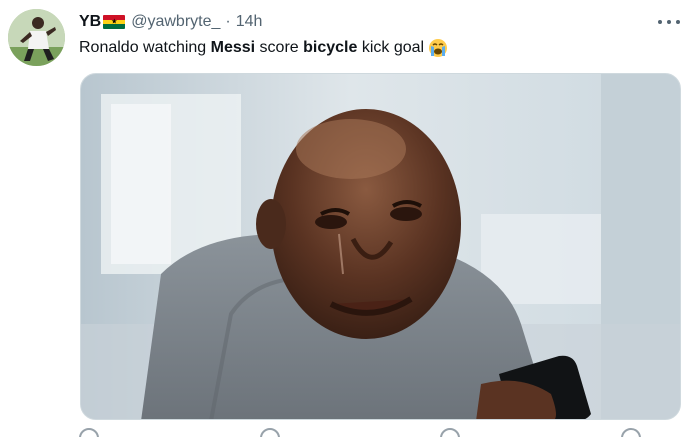 Image resolution: width=700 pixels, height=437 pixels. I want to click on tweet-actions, so click(359, 432).